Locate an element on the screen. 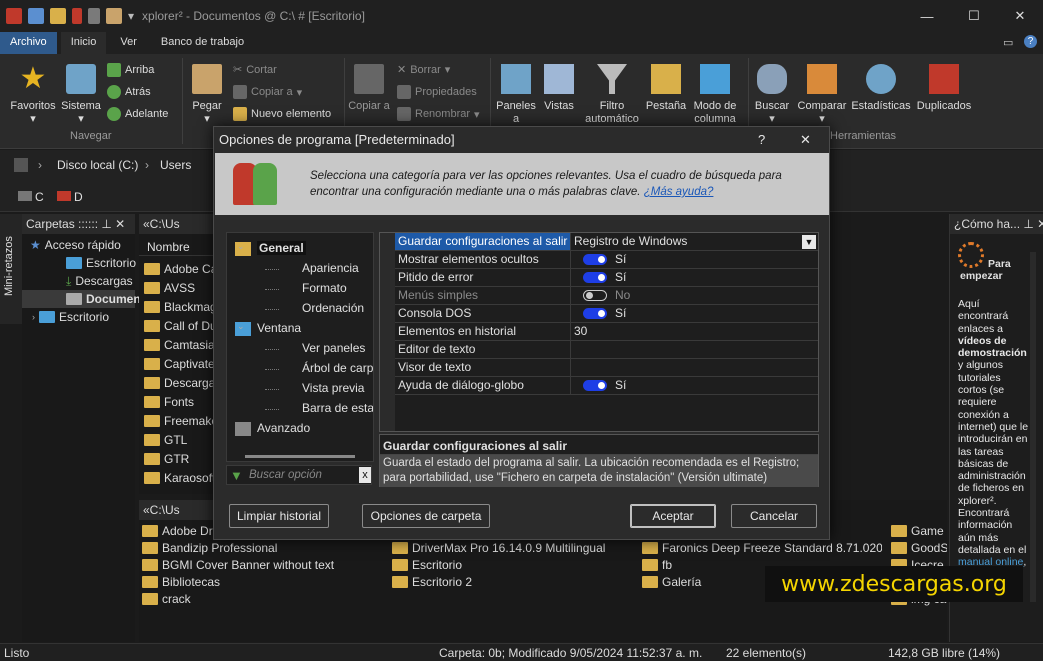  tab-banco-trabajo: Banco de trabajo is located at coordinates (202, 43).